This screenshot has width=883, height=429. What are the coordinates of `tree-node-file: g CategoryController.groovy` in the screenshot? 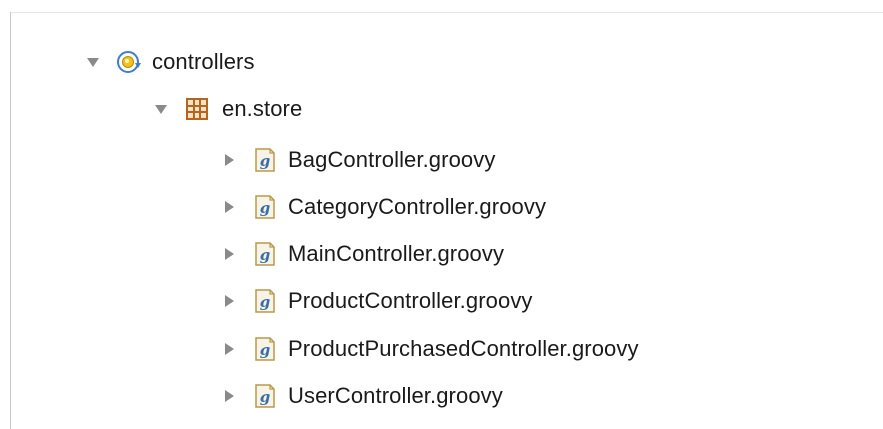 It's located at (384, 207).